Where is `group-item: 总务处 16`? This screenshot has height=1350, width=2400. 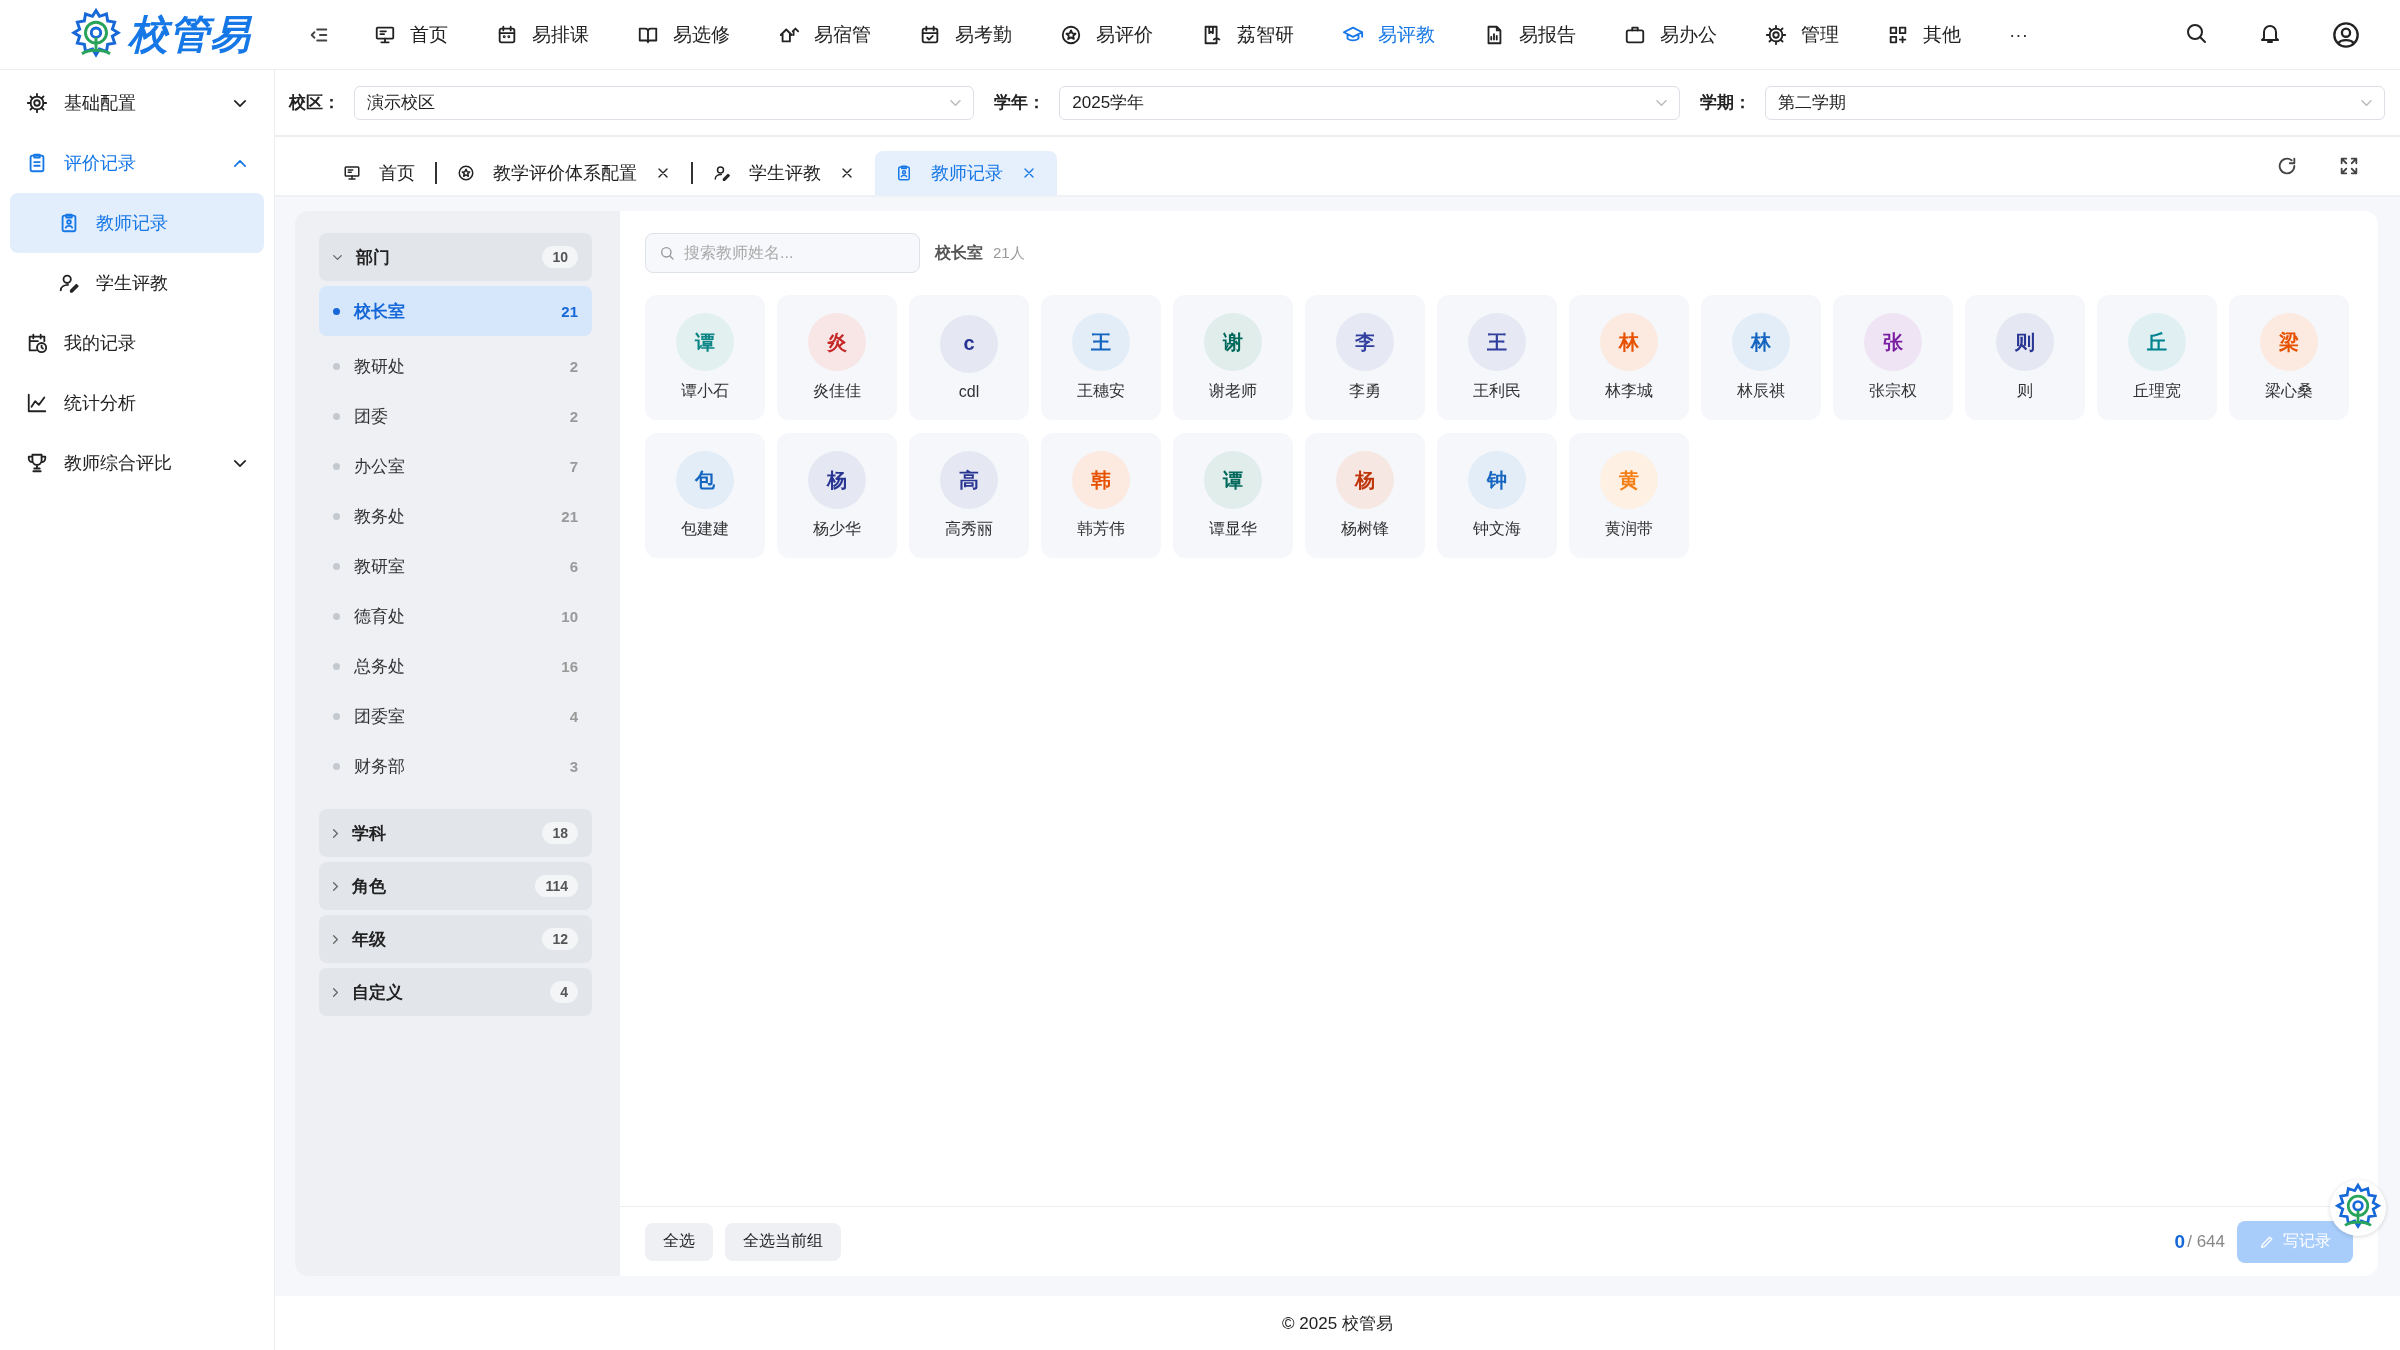
group-item: 总务处 16 is located at coordinates (455, 666).